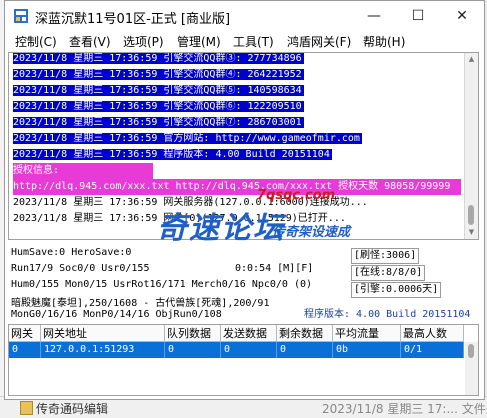 This screenshot has width=487, height=418. What do you see at coordinates (221, 228) in the screenshot?
I see `watermark-main: 奇速论坛` at bounding box center [221, 228].